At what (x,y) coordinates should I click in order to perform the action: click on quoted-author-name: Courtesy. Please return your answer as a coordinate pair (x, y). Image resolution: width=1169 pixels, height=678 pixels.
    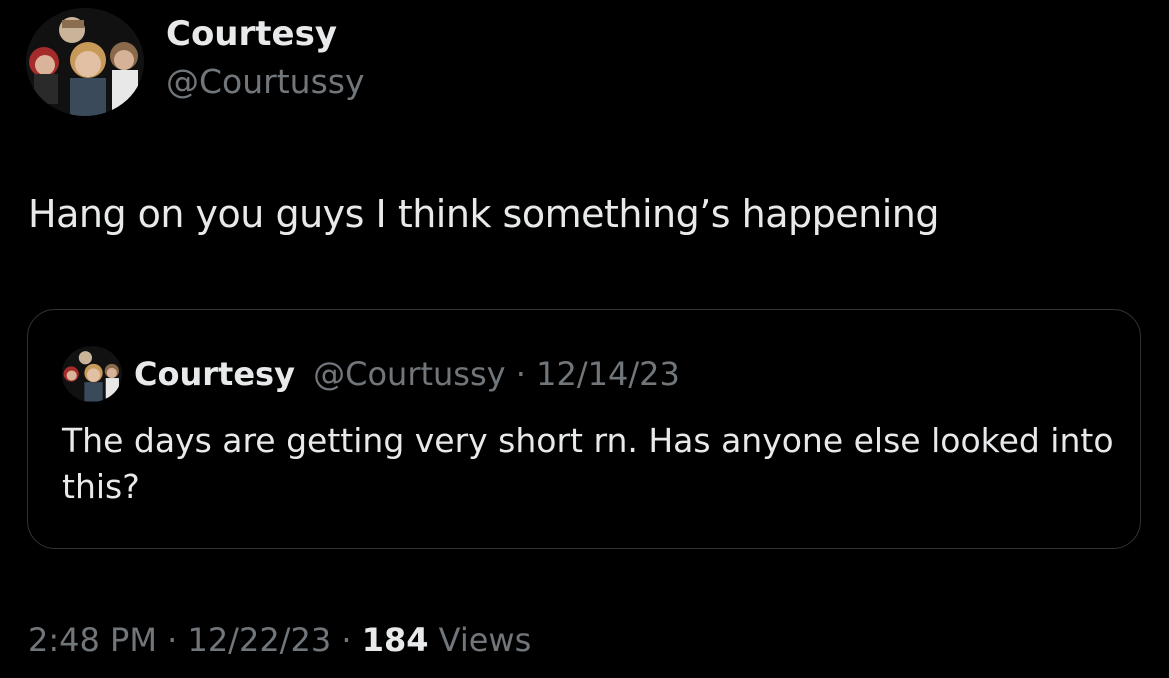
    Looking at the image, I should click on (214, 374).